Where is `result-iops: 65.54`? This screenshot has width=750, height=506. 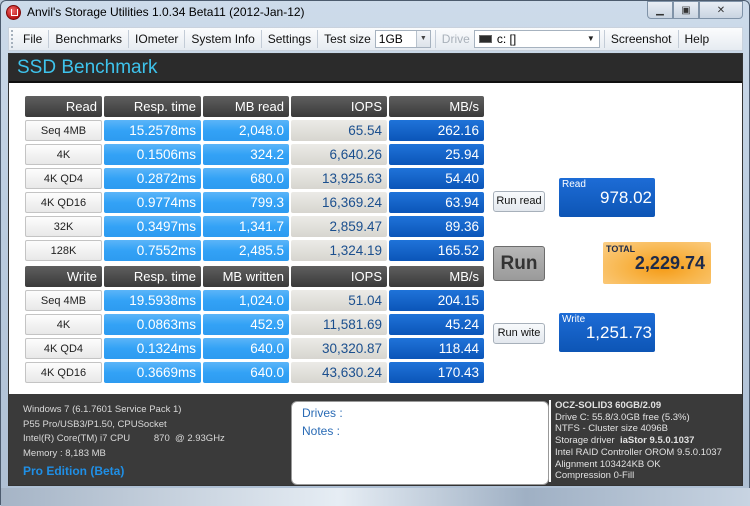 result-iops: 65.54 is located at coordinates (339, 130).